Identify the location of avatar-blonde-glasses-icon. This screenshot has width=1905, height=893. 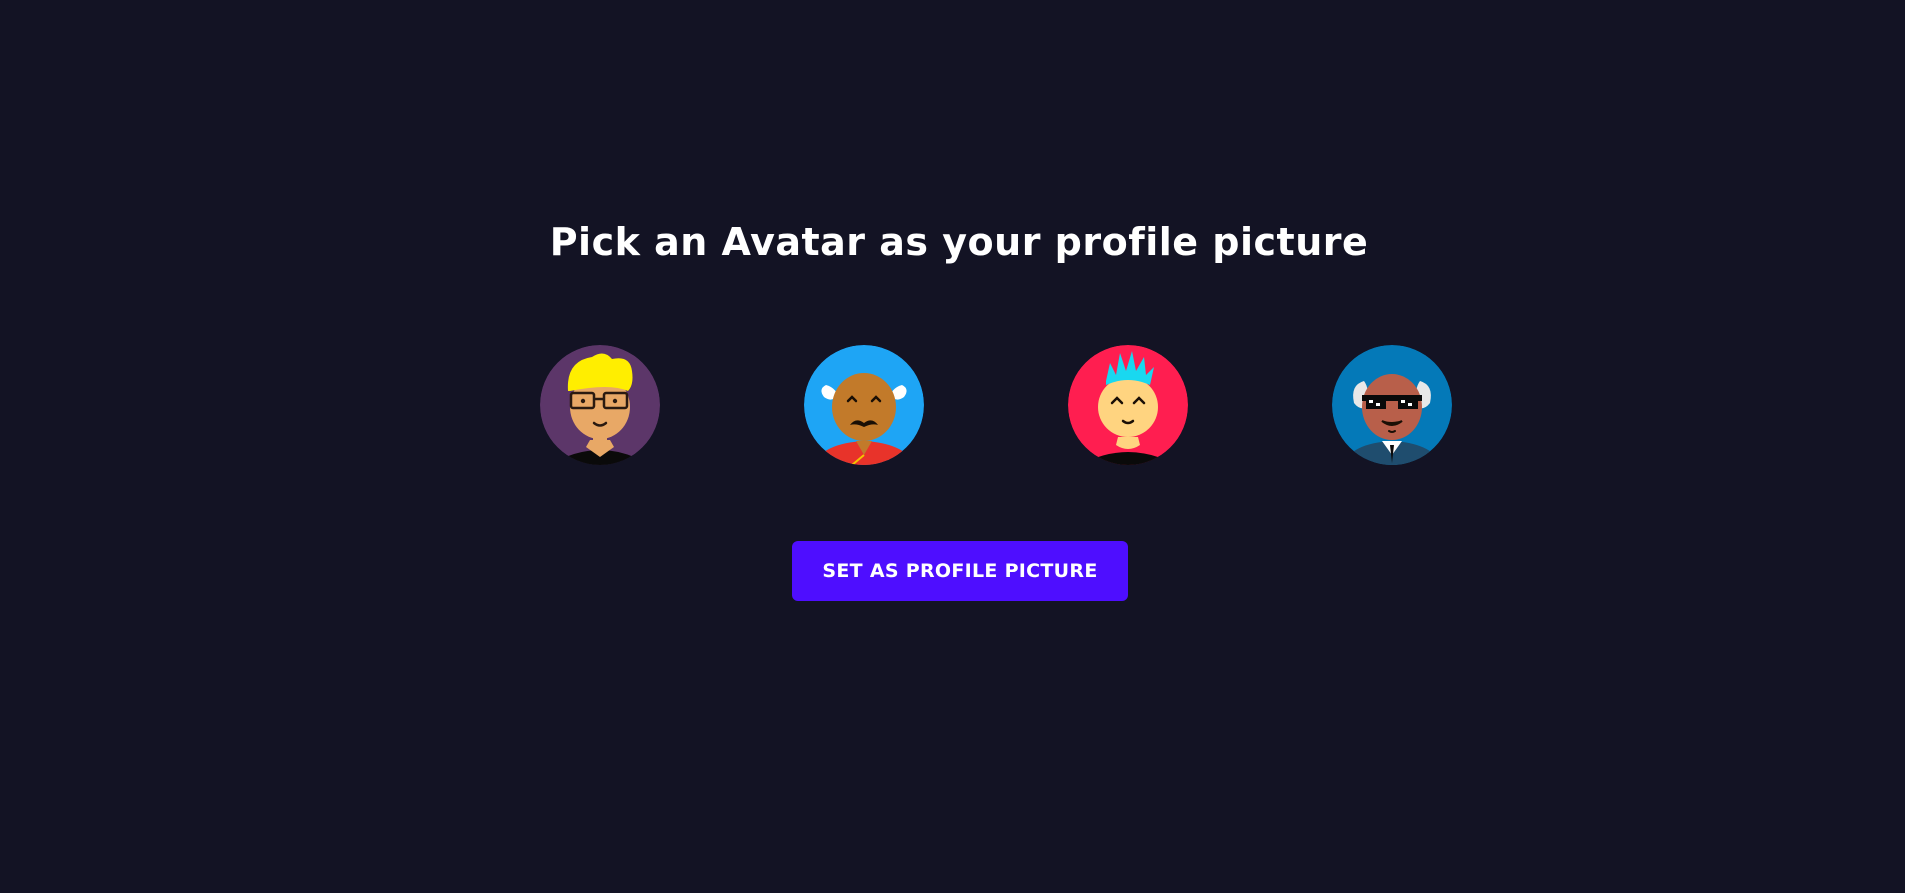
(600, 405).